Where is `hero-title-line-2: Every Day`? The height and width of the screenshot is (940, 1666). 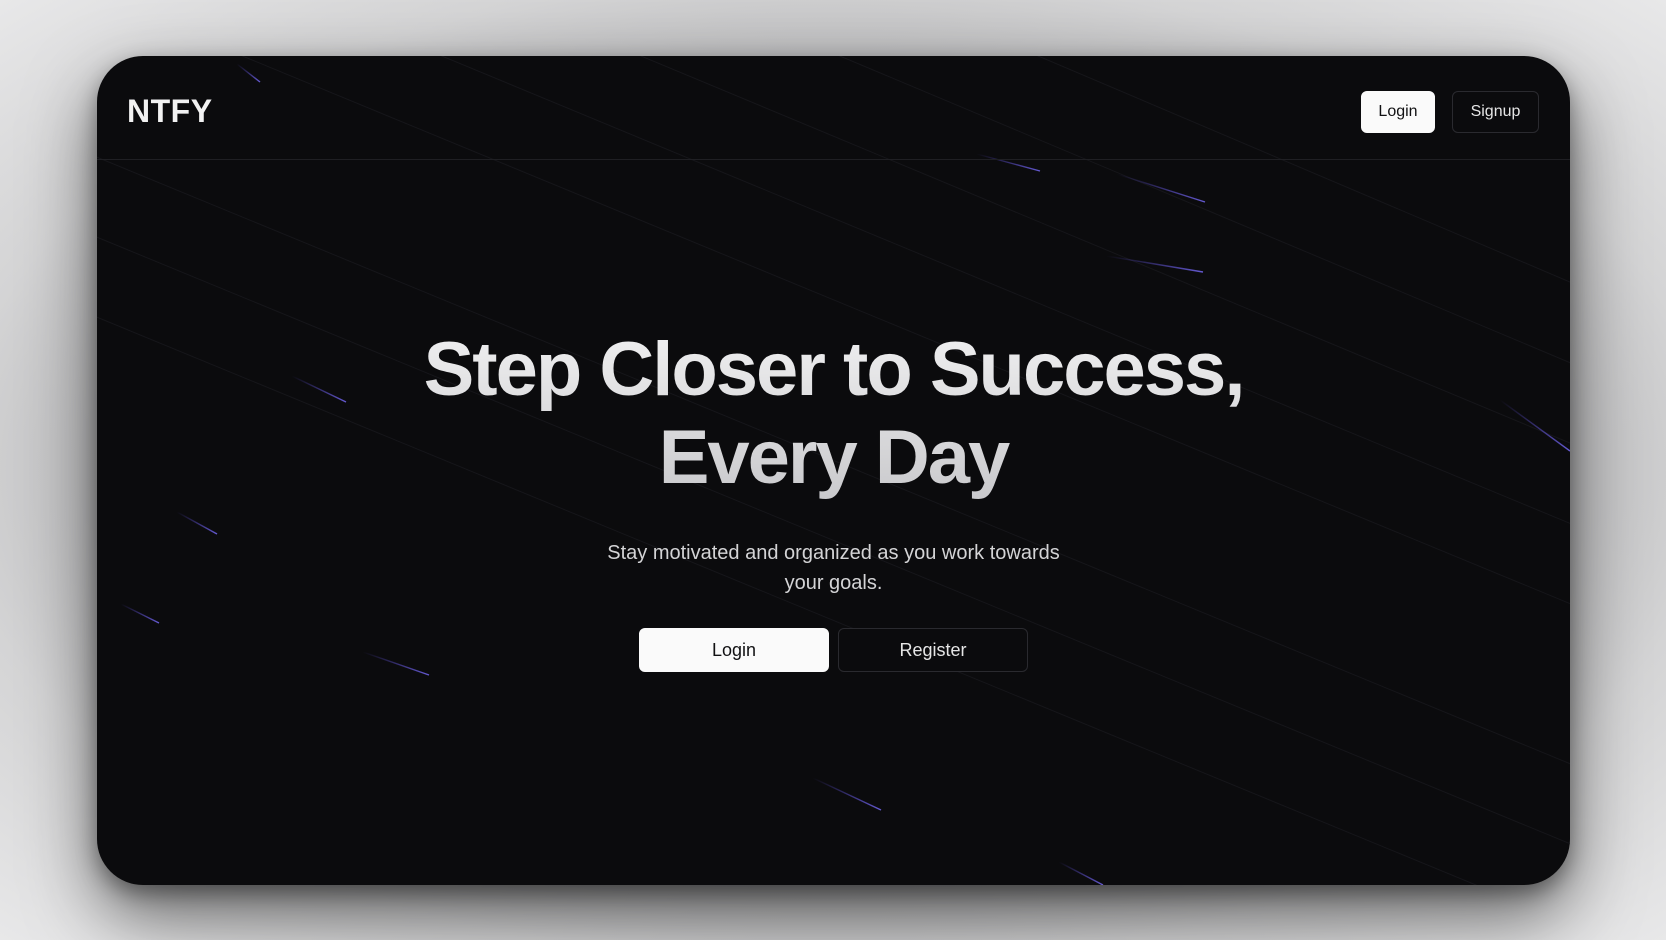
hero-title-line-2: Every Day is located at coordinates (833, 457).